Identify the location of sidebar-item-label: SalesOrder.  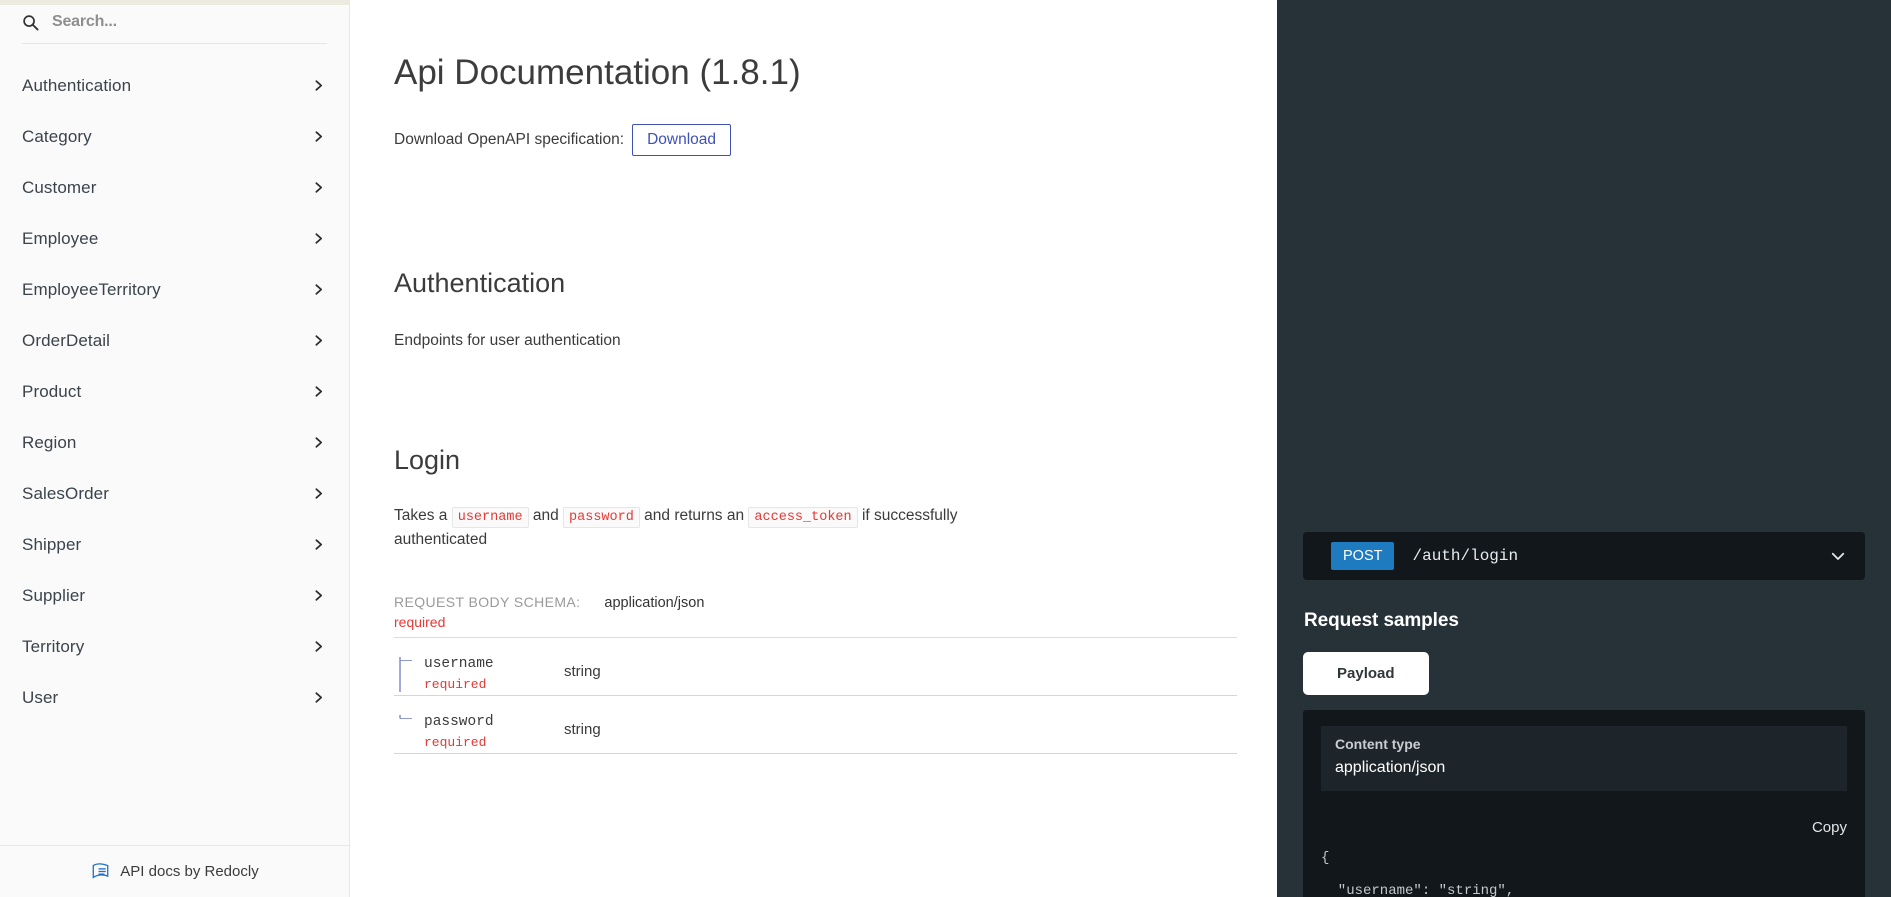
(65, 493).